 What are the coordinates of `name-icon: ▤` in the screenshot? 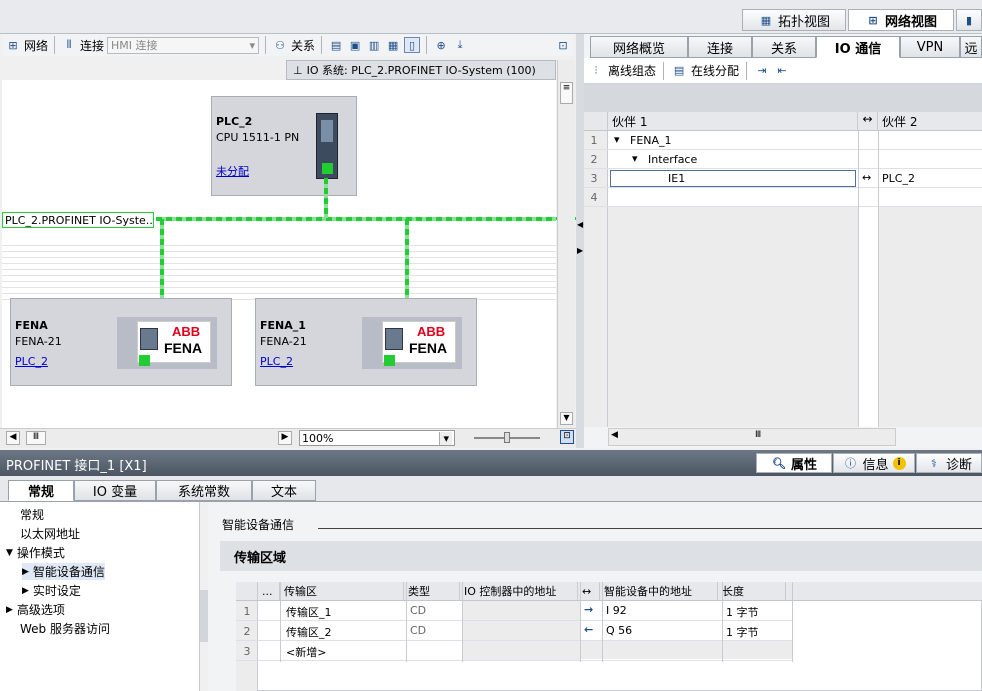 It's located at (336, 45).